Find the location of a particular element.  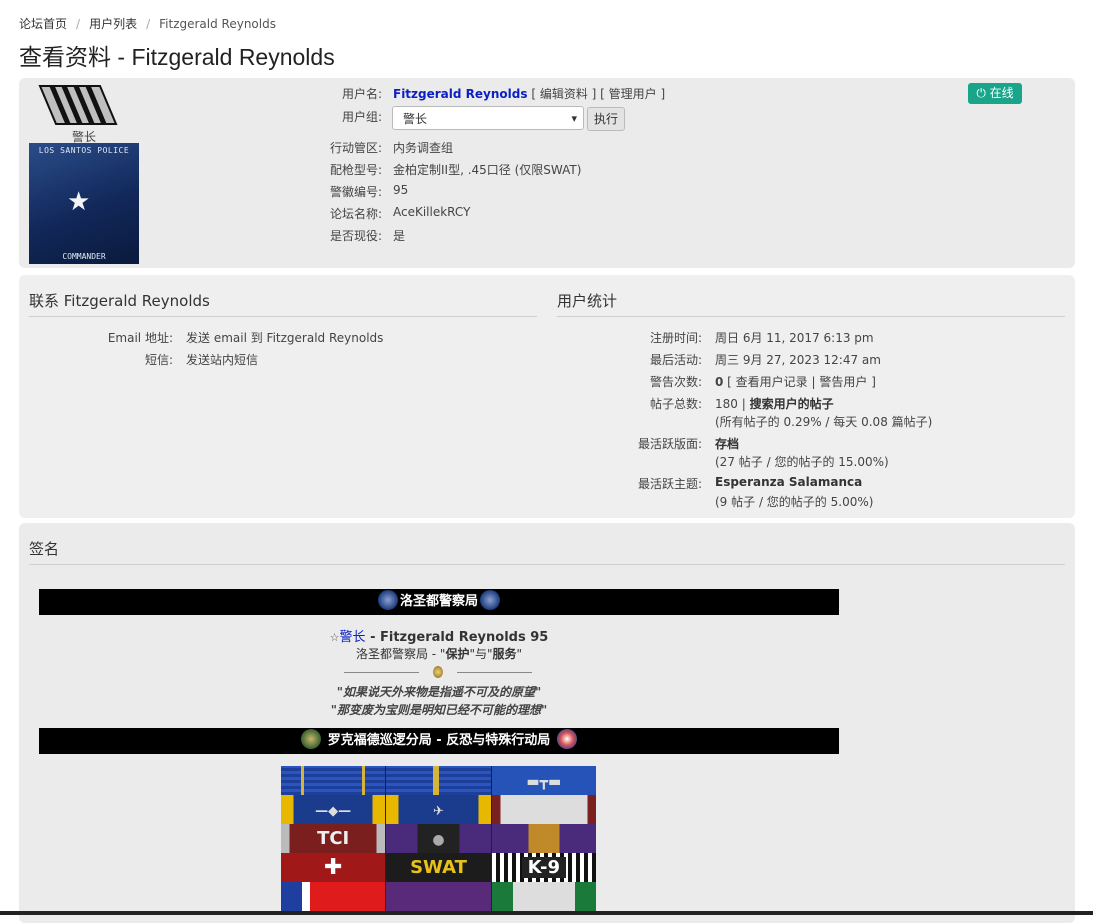

breadcrumb-current: Fitzgerald Reynolds is located at coordinates (217, 24).